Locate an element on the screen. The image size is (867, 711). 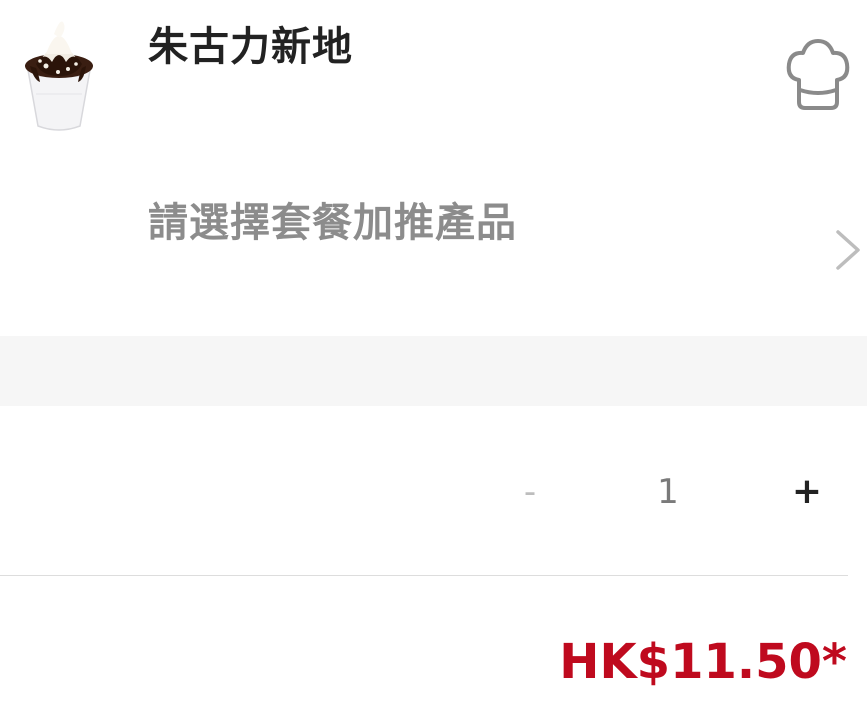
price-total: HK$11.50* is located at coordinates (703, 662).